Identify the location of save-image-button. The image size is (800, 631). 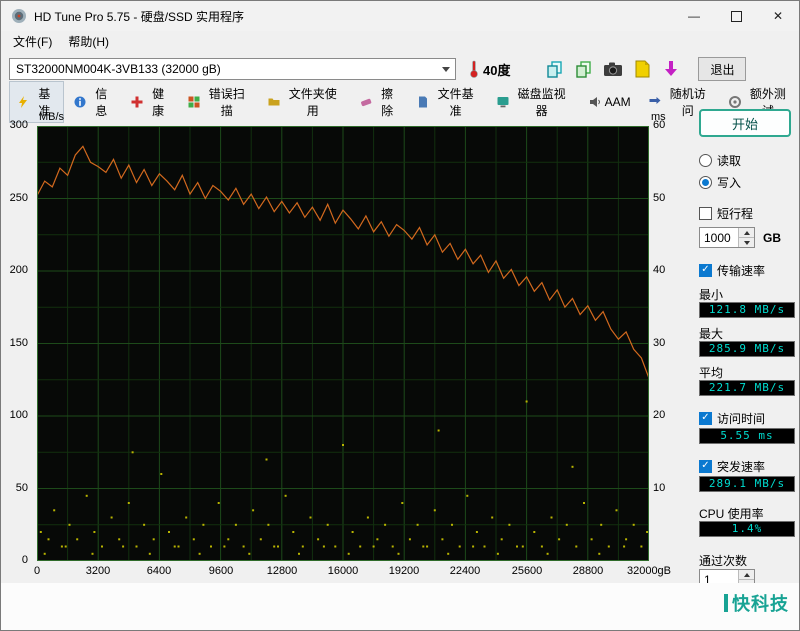
(642, 69).